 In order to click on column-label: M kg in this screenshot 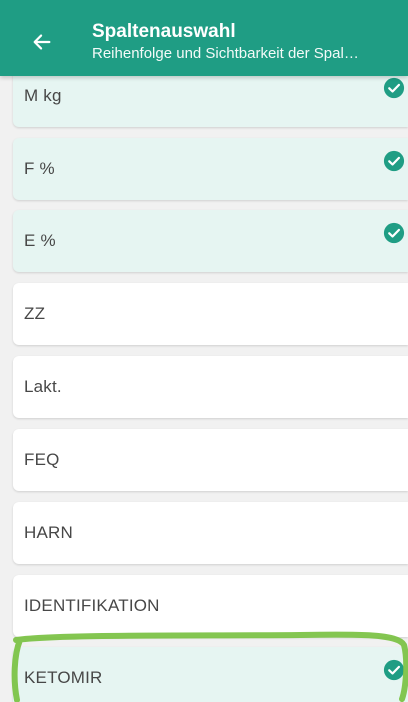, I will do `click(43, 95)`.